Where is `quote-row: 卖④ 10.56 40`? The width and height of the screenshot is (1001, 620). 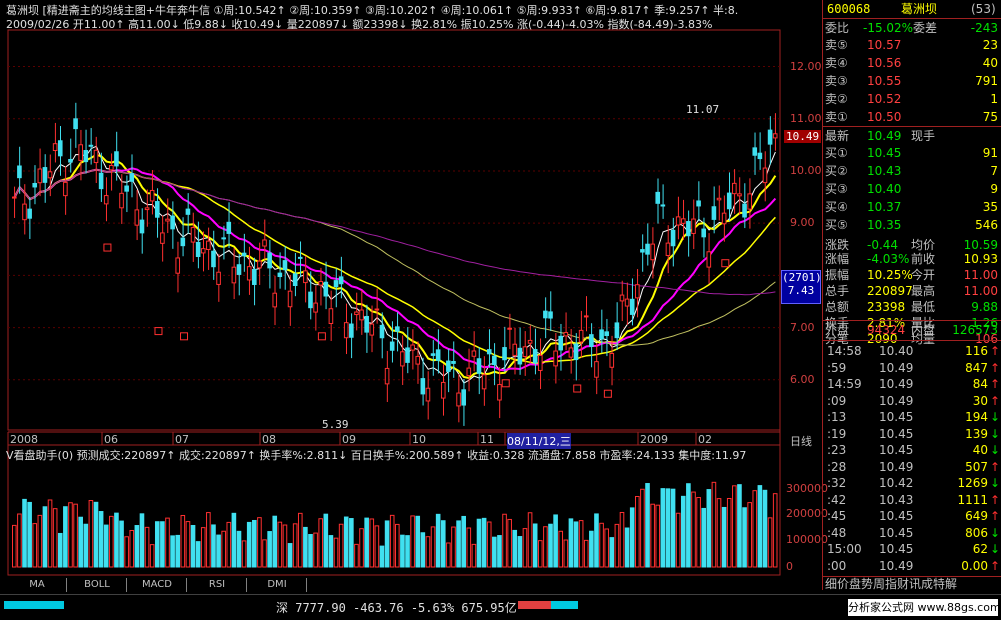 quote-row: 卖④ 10.56 40 is located at coordinates (912, 63).